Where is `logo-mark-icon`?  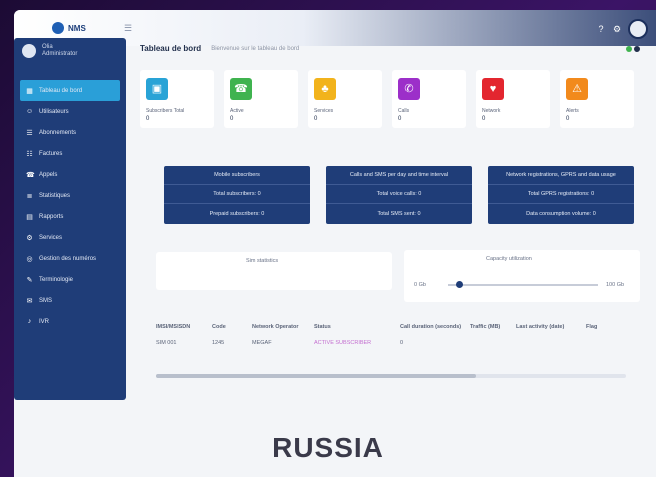 logo-mark-icon is located at coordinates (58, 28).